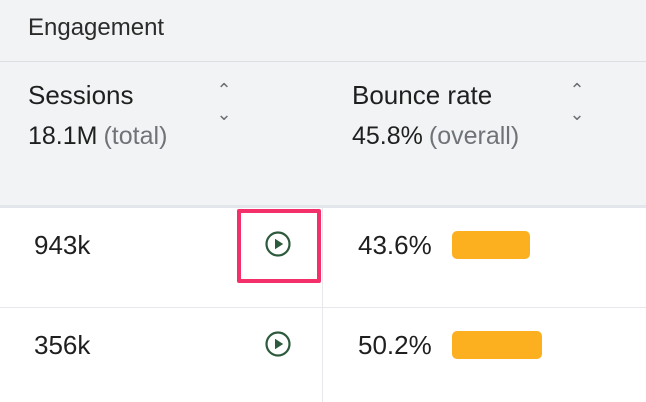  Describe the element at coordinates (224, 104) in the screenshot. I see `sessions-sort-toggle: ⌃ ⌄` at that location.